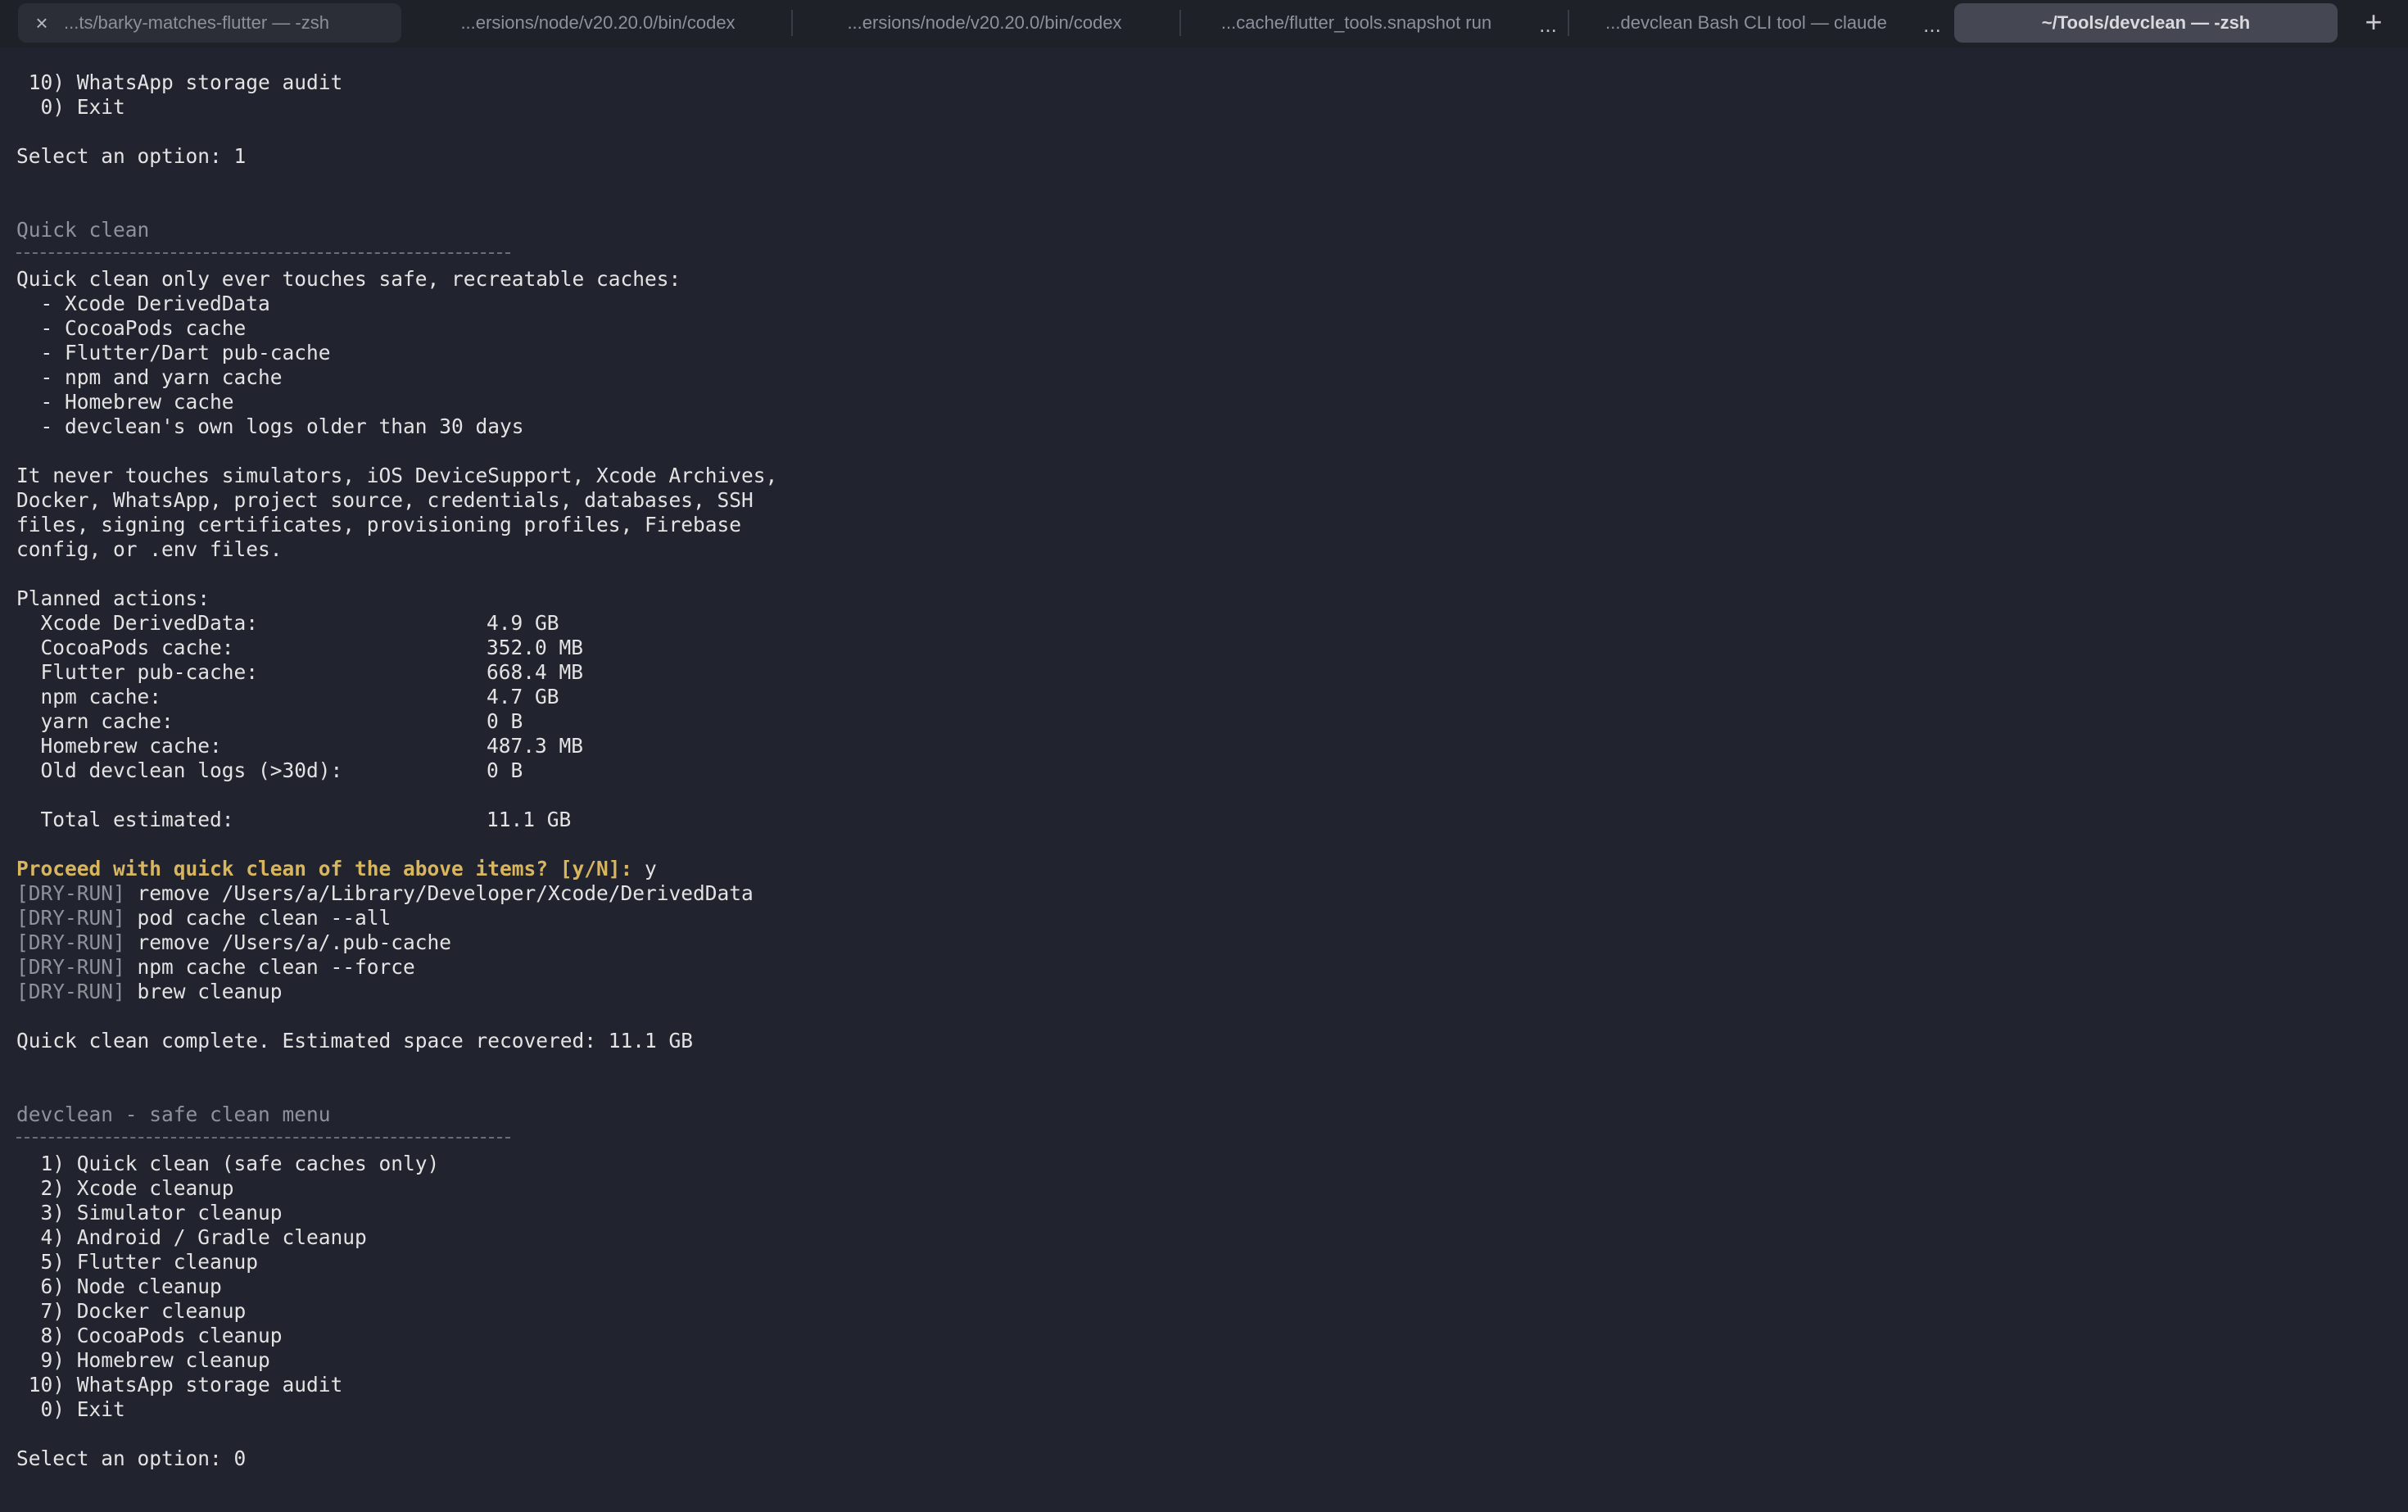  I want to click on planned-size: 487.3 MB, so click(535, 746).